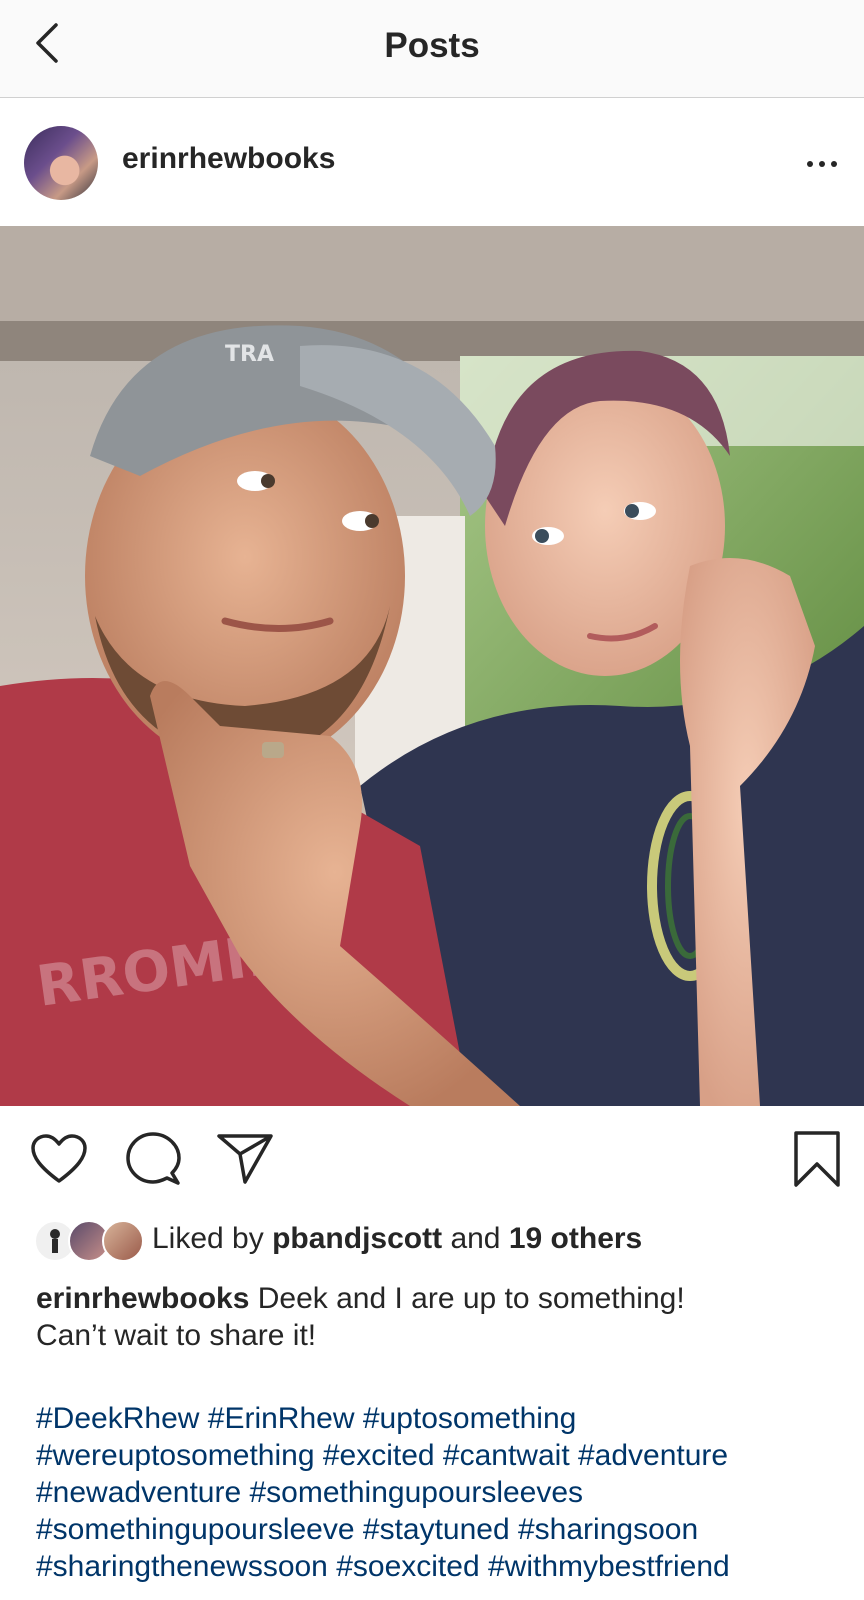 Image resolution: width=864 pixels, height=1600 pixels. What do you see at coordinates (446, 1418) in the screenshot?
I see `hashtag-line: #DeekRhew #ErinRhew #uptosomething` at bounding box center [446, 1418].